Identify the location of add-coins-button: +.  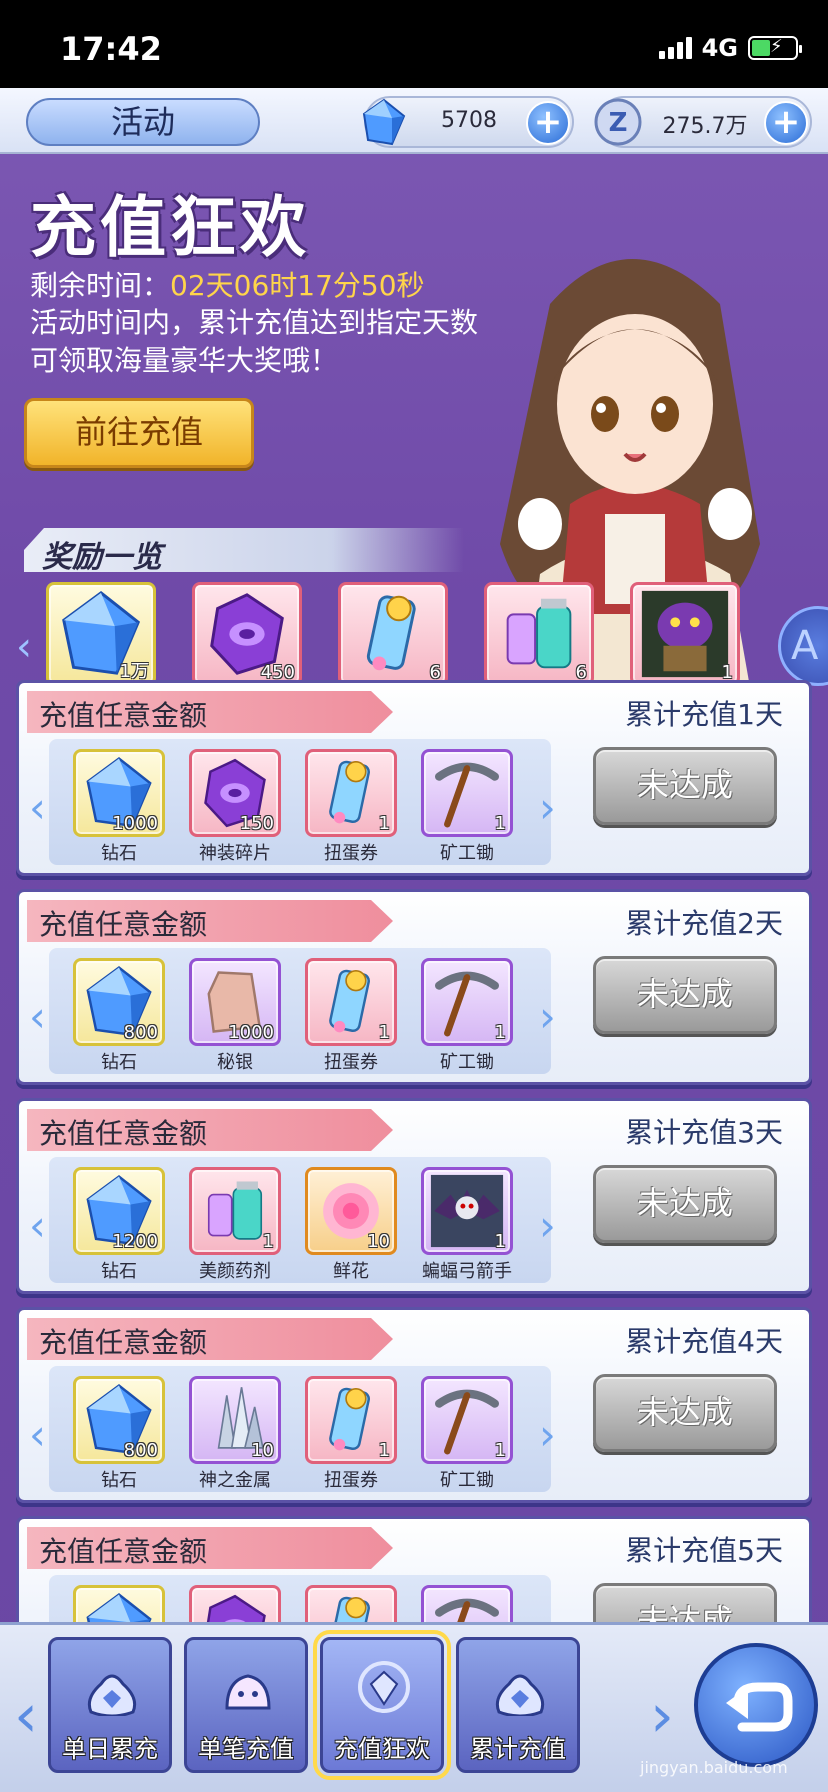
(786, 123).